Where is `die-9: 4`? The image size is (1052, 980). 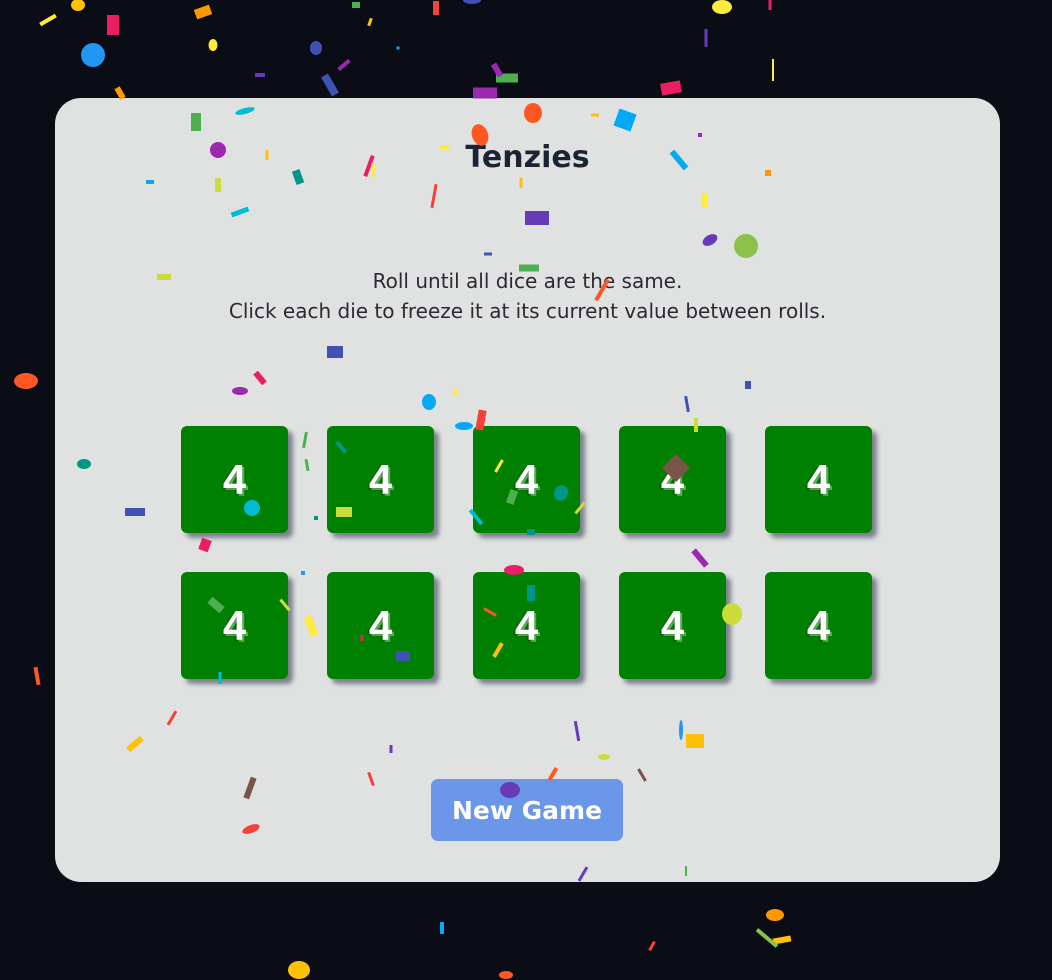 die-9: 4 is located at coordinates (672, 625).